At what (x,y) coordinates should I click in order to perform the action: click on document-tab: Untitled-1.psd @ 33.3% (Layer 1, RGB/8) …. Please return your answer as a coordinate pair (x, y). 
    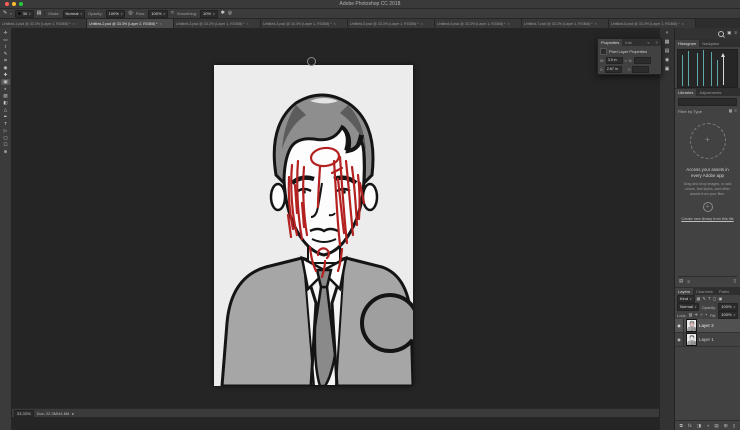
    Looking at the image, I should click on (43, 23).